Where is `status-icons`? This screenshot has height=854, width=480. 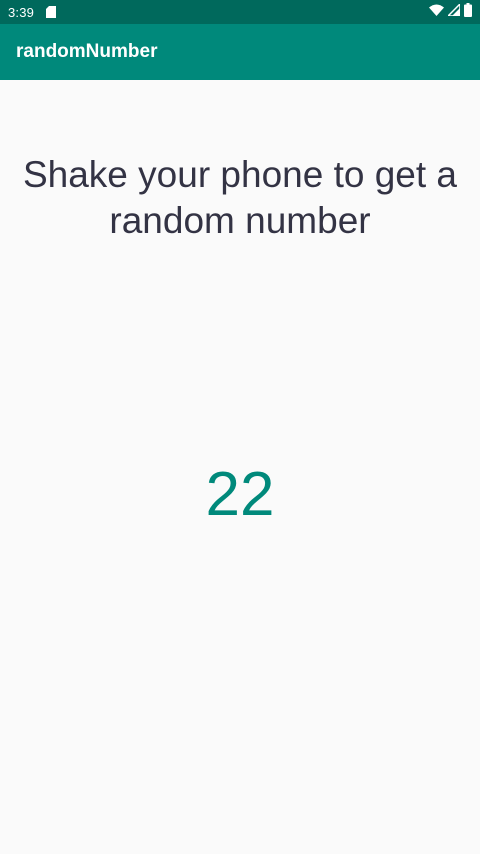 status-icons is located at coordinates (450, 12).